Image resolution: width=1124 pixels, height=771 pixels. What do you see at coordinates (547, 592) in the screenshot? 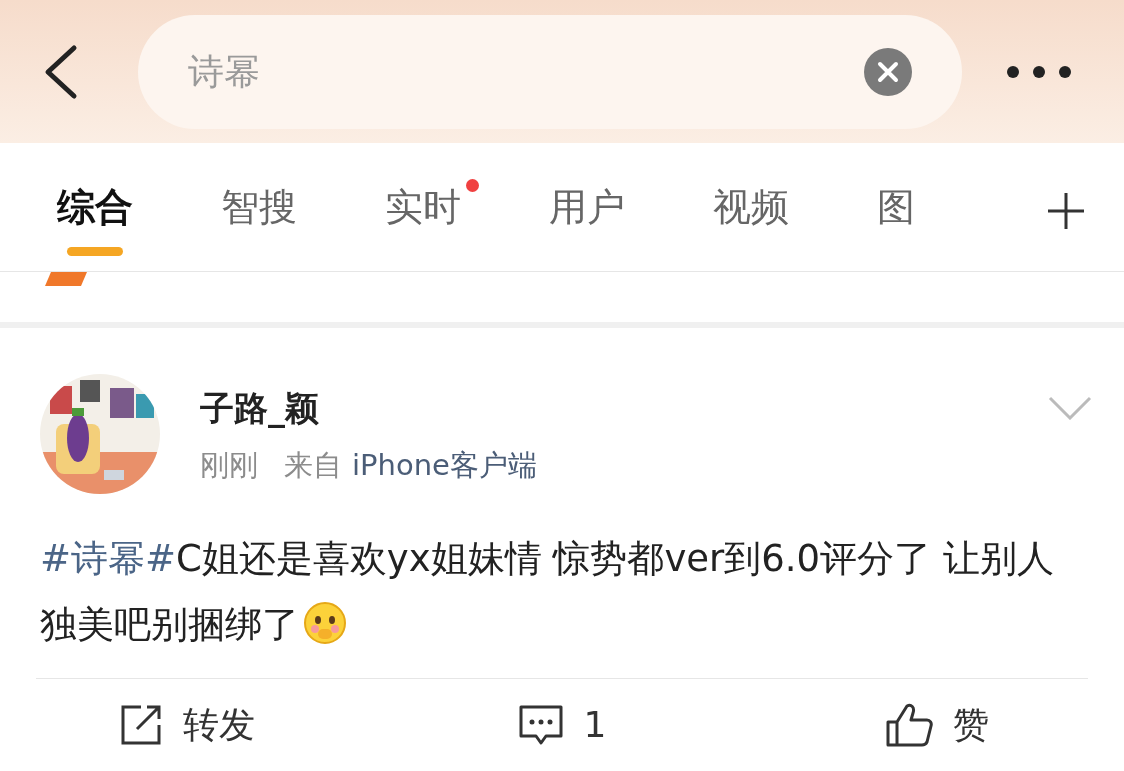
I see `post-text: #诗幂#C姐还是喜欢yx姐妹情 惊势都ver到6.0评分了 让别人独美吧别捆绑了` at bounding box center [547, 592].